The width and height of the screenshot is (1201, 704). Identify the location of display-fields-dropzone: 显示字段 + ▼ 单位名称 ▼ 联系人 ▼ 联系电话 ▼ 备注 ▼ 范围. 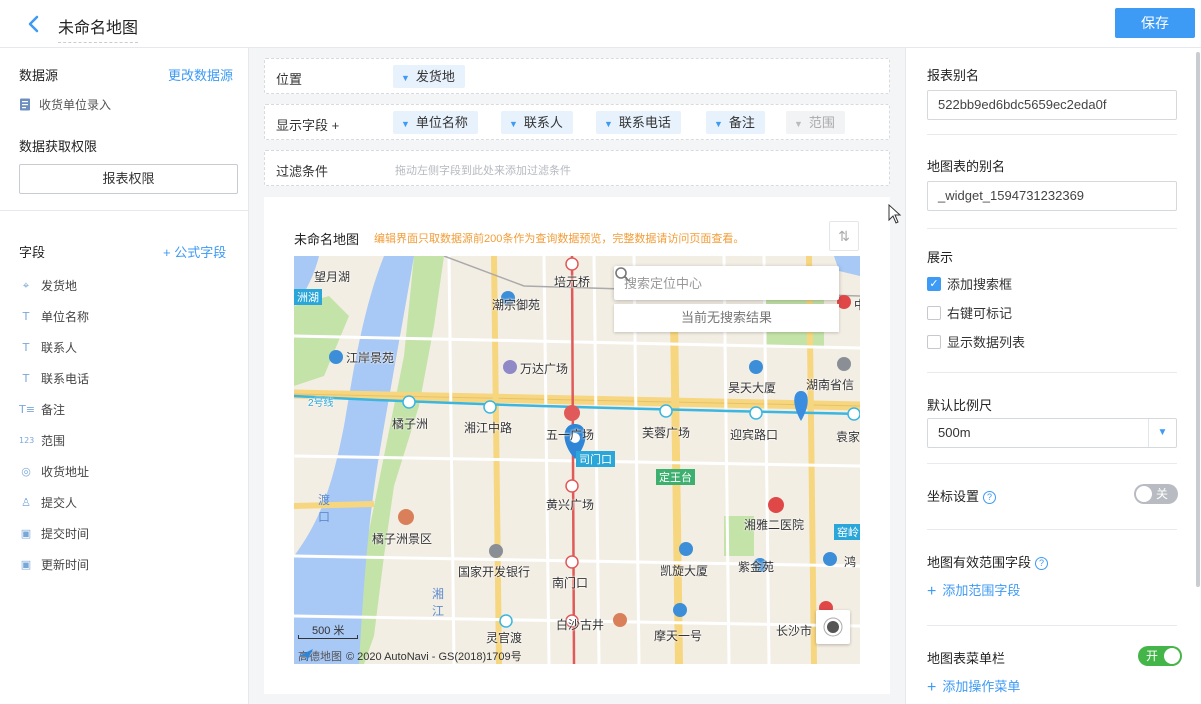
(577, 122).